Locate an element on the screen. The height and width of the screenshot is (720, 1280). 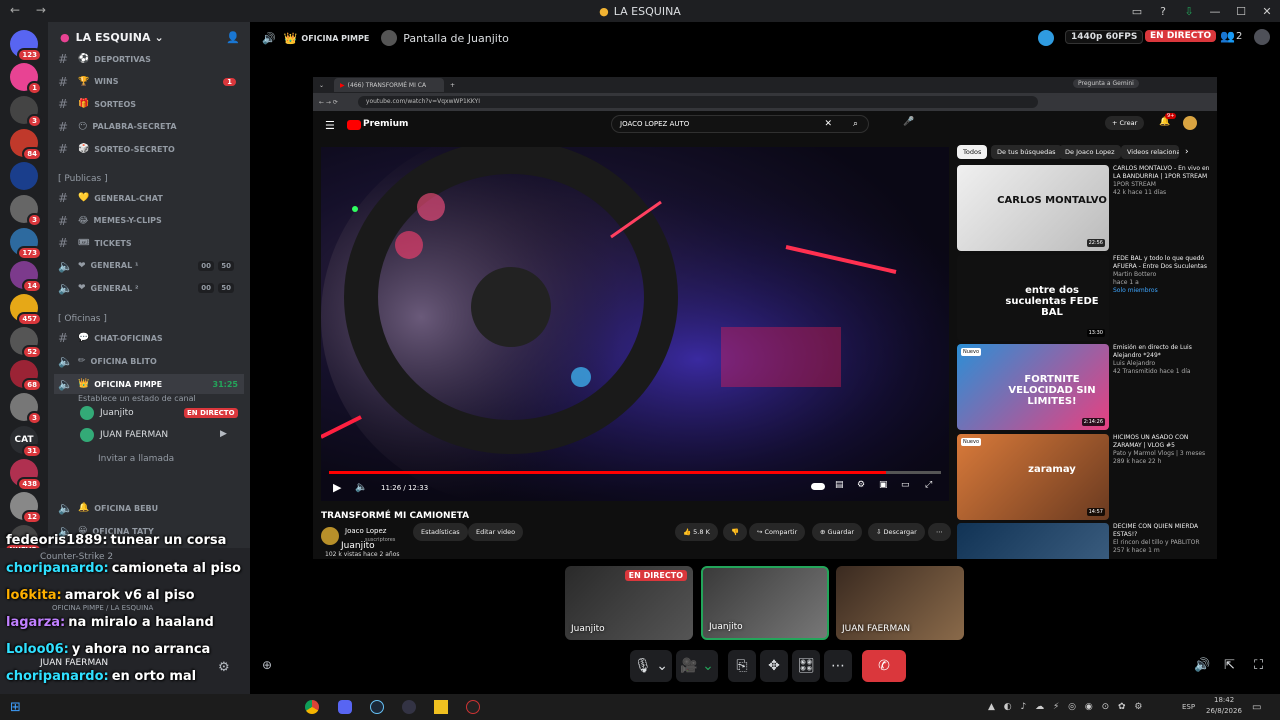
add-member-icon: 👤 is located at coordinates (233, 37).